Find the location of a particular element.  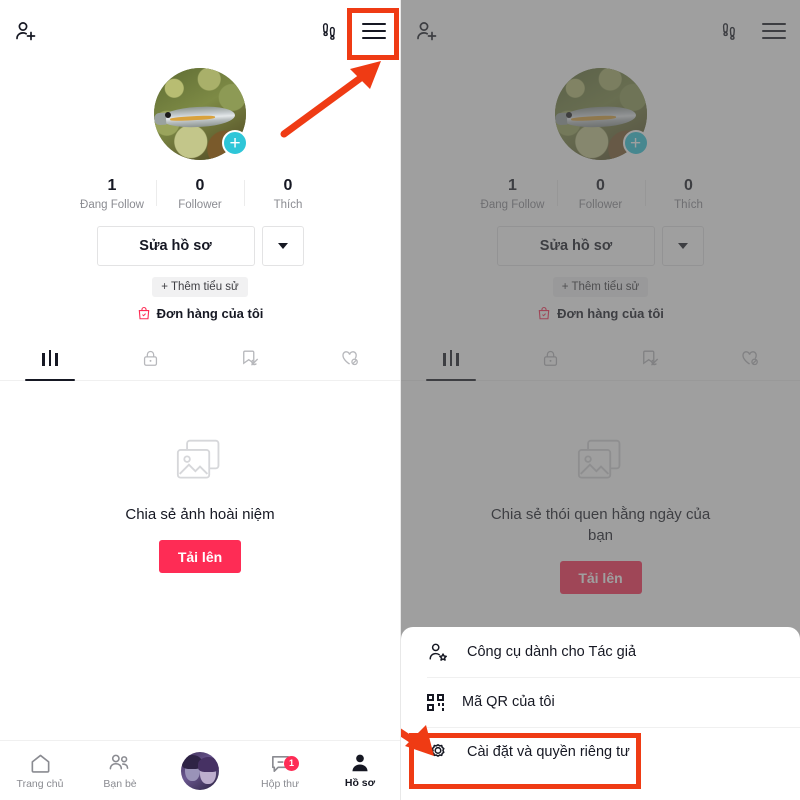

bottom-navigation: Trang chủ Bạn bè 1 Hộp thư Hồ sơ is located at coordinates (200, 770).